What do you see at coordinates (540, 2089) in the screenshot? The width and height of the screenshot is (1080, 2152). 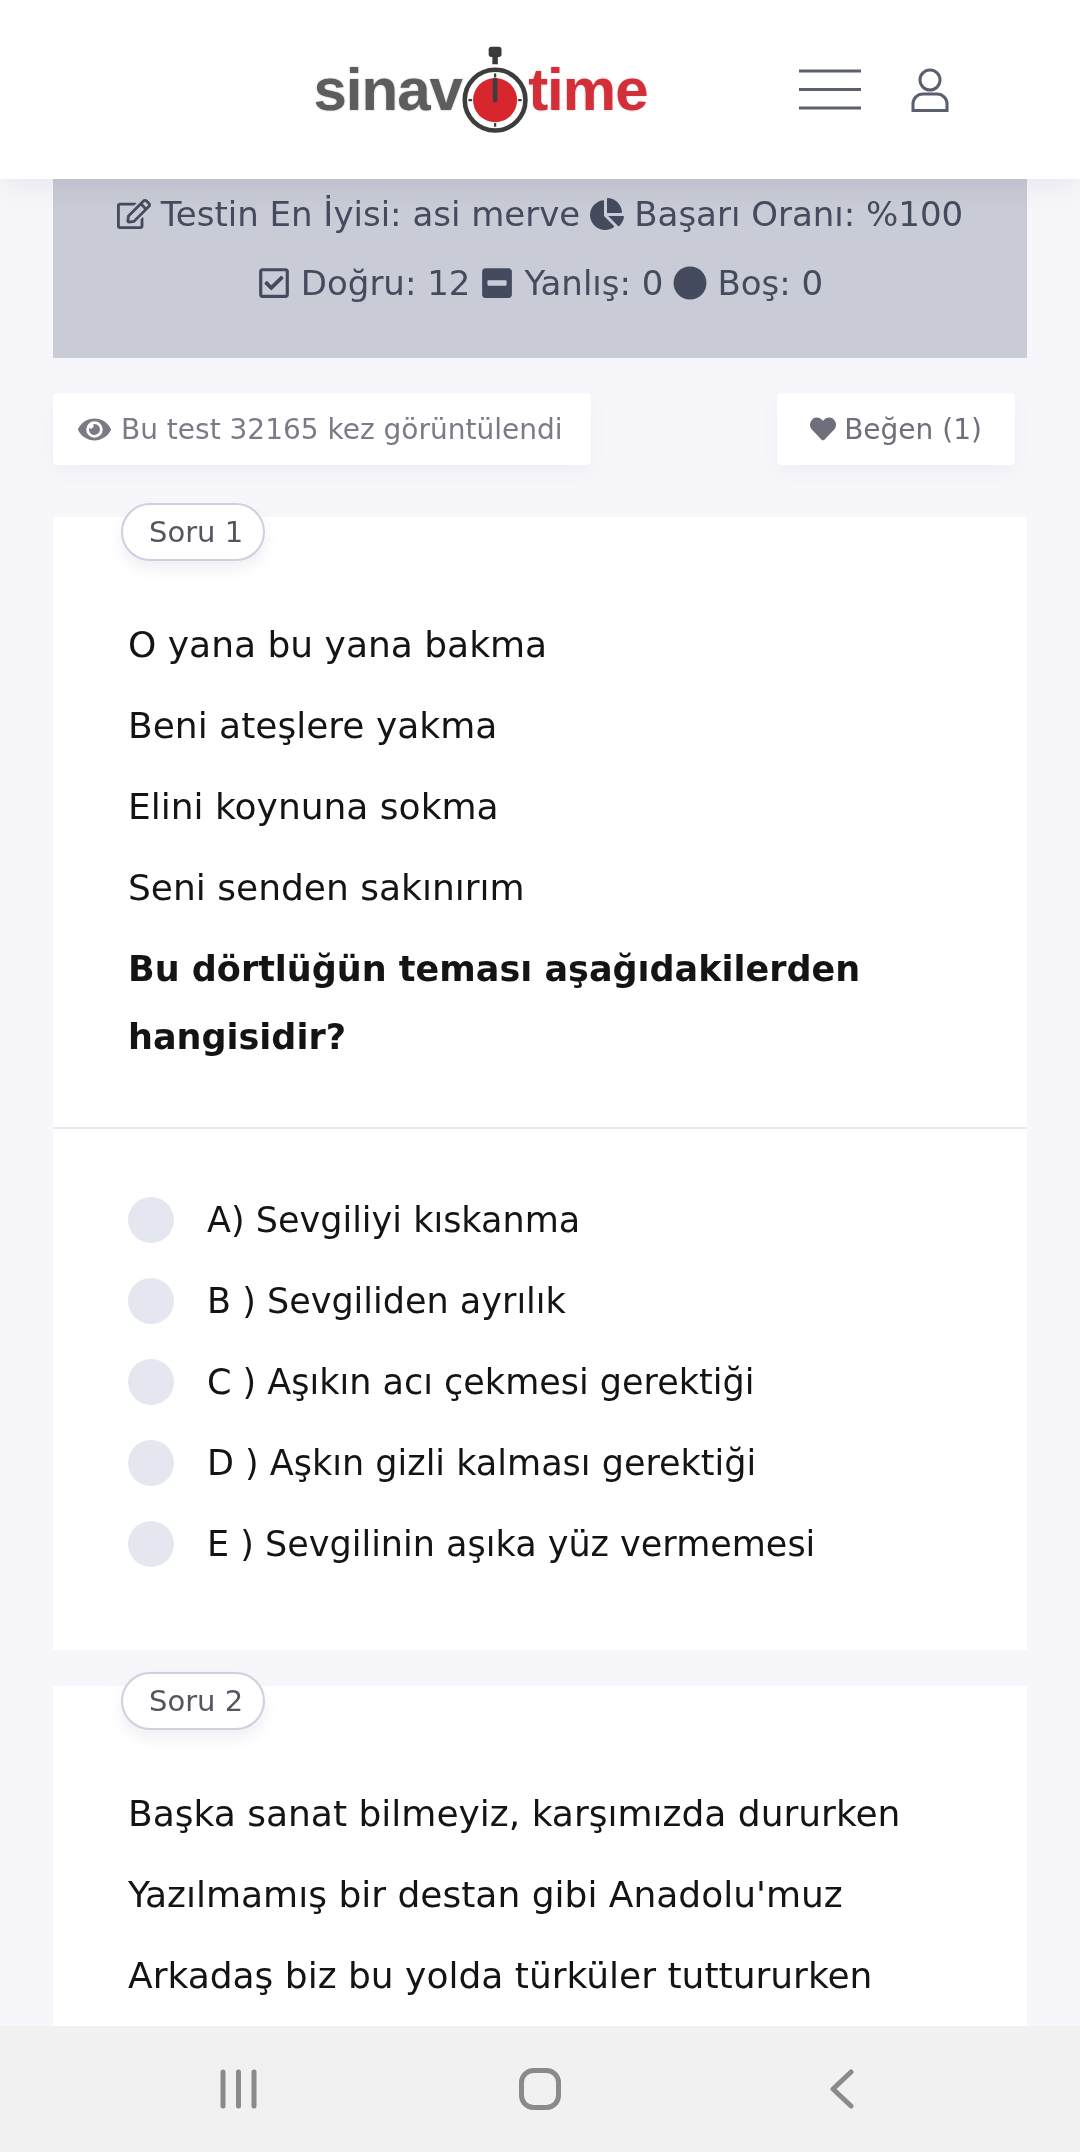 I see `home-icon` at bounding box center [540, 2089].